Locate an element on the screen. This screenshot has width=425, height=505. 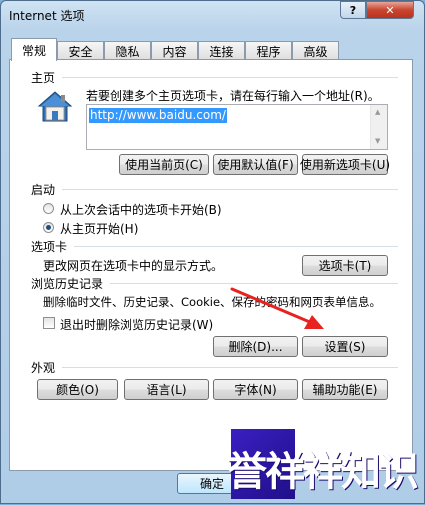
window-title: Internet 选项 is located at coordinates (47, 16).